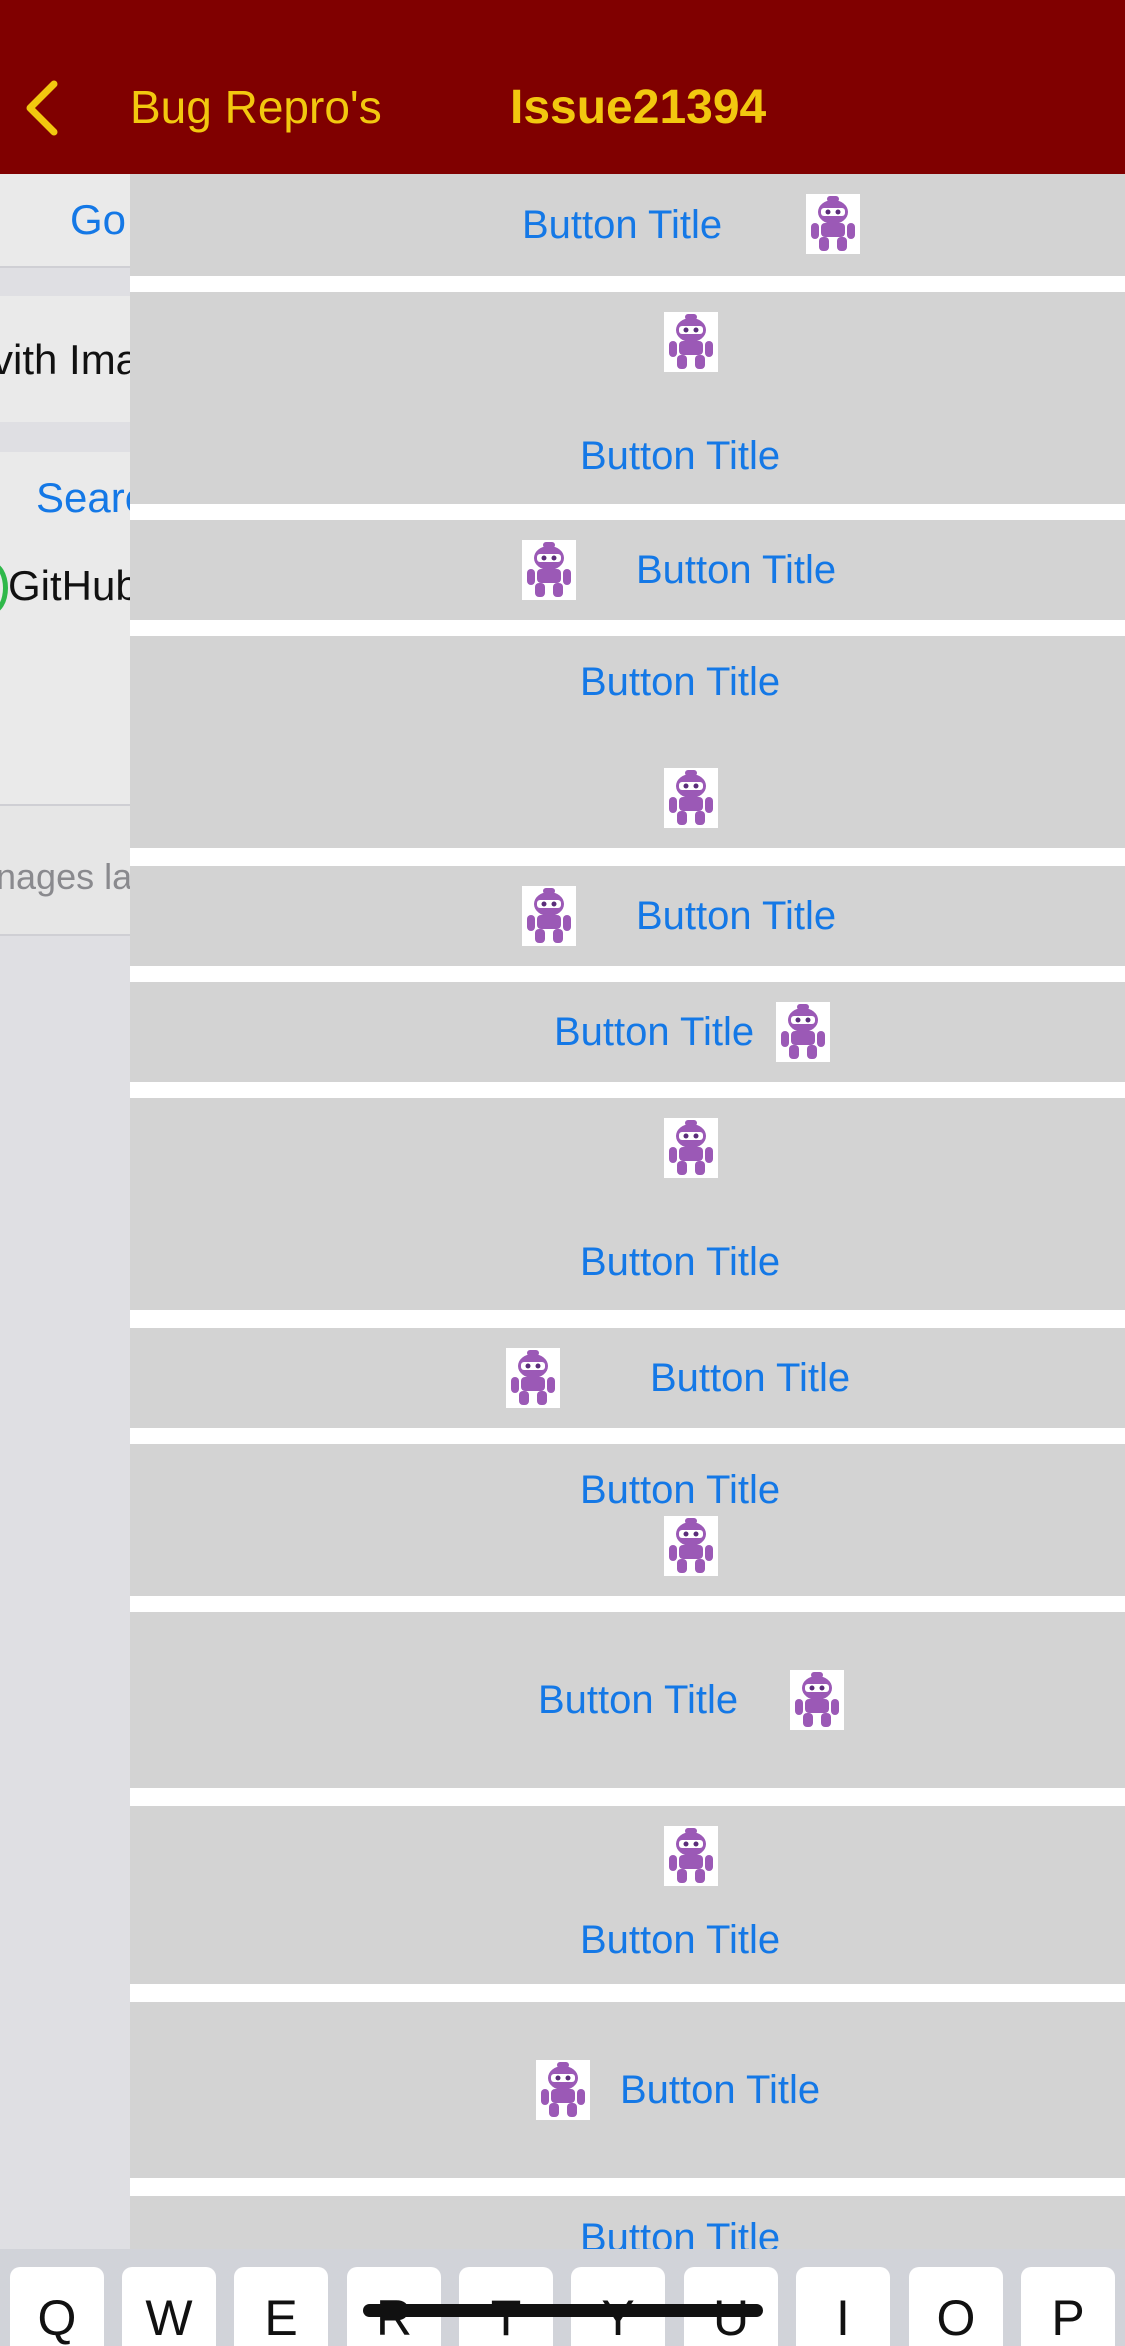 This screenshot has height=2346, width=1125. What do you see at coordinates (1068, 2318) in the screenshot?
I see `key-label: P` at bounding box center [1068, 2318].